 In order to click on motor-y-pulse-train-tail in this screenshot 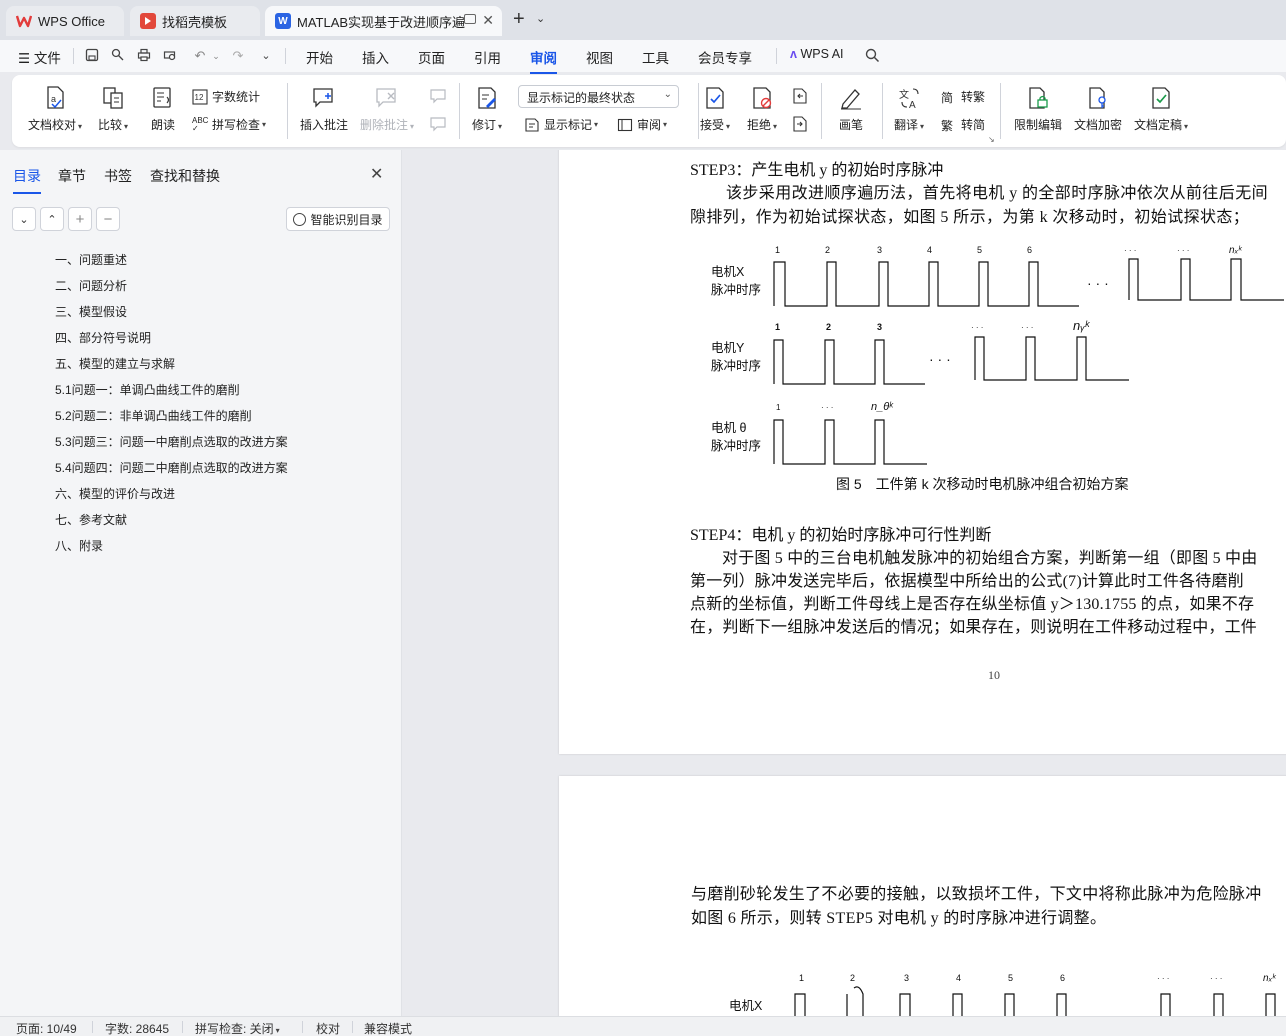, I will do `click(1051, 358)`.